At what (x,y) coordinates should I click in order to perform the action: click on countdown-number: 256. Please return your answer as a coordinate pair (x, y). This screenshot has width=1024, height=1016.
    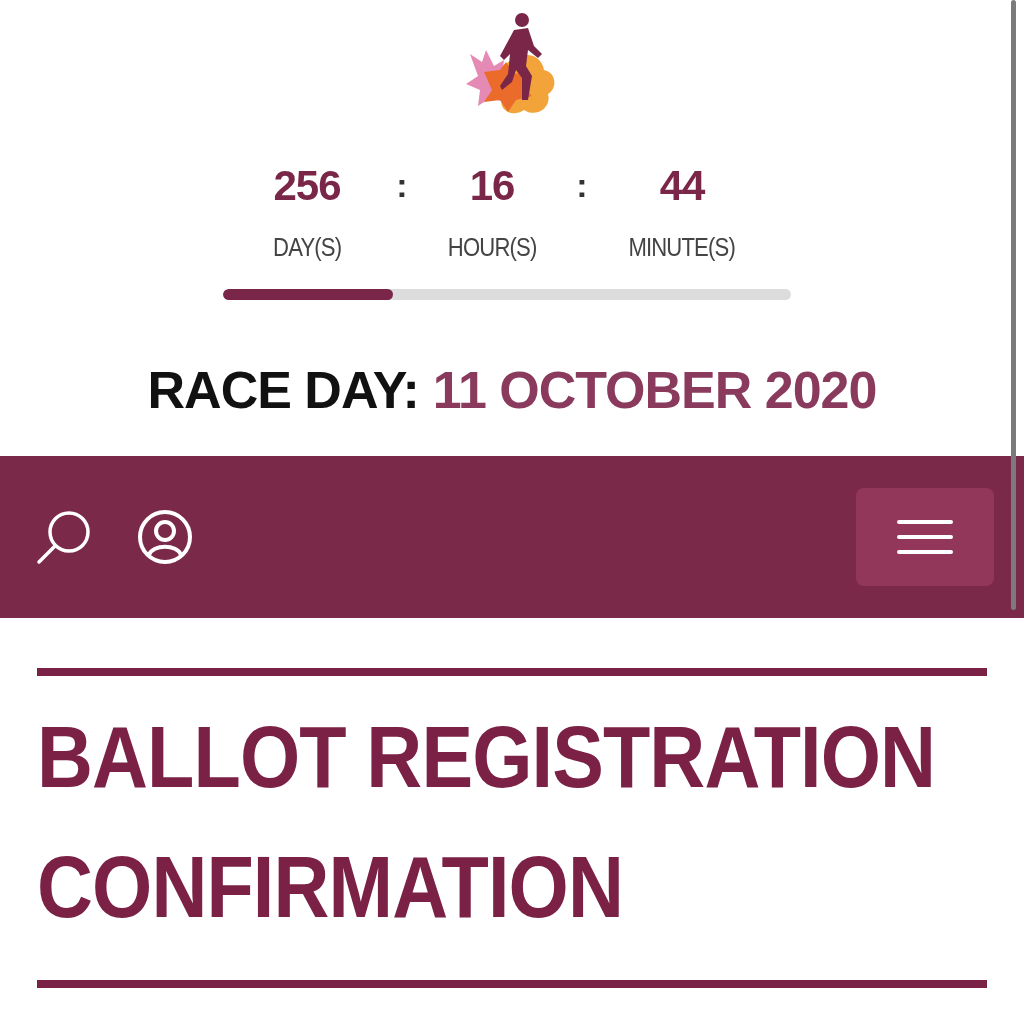
    Looking at the image, I should click on (307, 186).